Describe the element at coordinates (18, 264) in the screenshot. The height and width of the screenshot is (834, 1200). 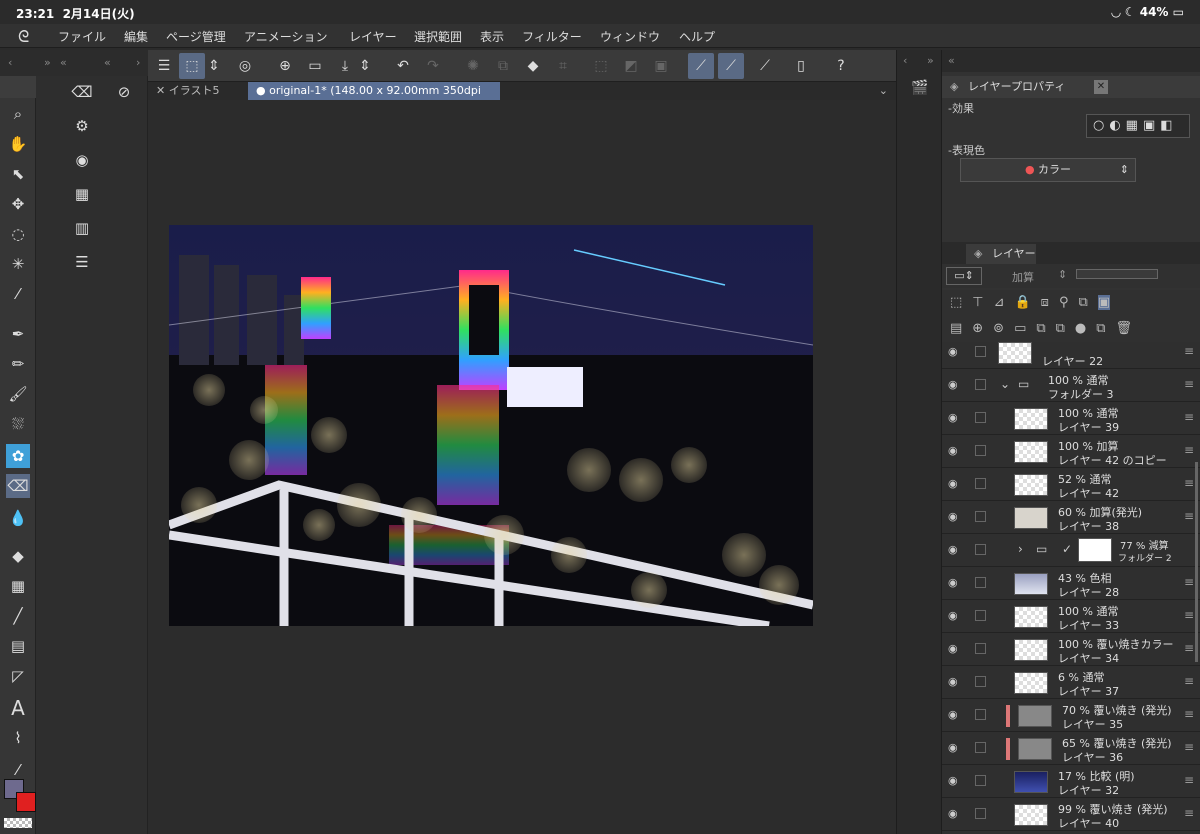
I see `magic-wand-icon: ✳` at that location.